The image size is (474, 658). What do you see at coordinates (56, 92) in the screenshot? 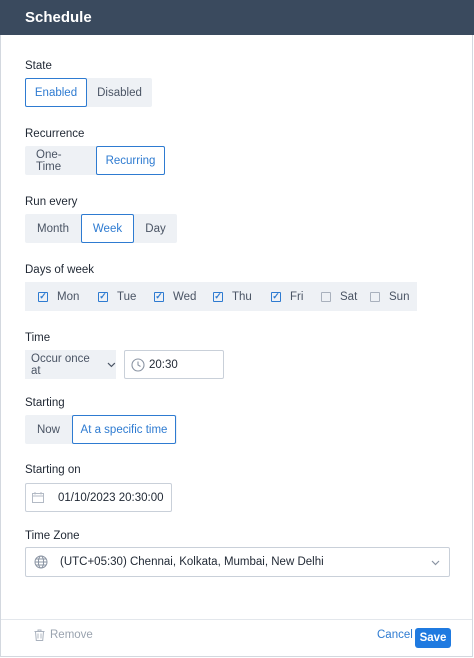
I see `state-enabled-option: Enabled` at bounding box center [56, 92].